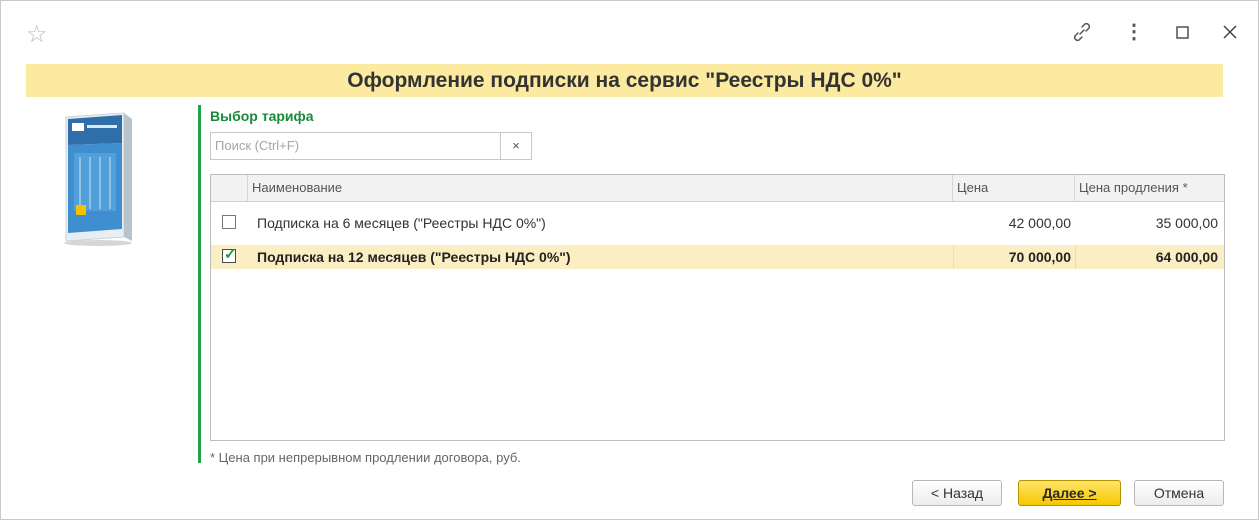  Describe the element at coordinates (229, 188) in the screenshot. I see `header-check-column` at that location.